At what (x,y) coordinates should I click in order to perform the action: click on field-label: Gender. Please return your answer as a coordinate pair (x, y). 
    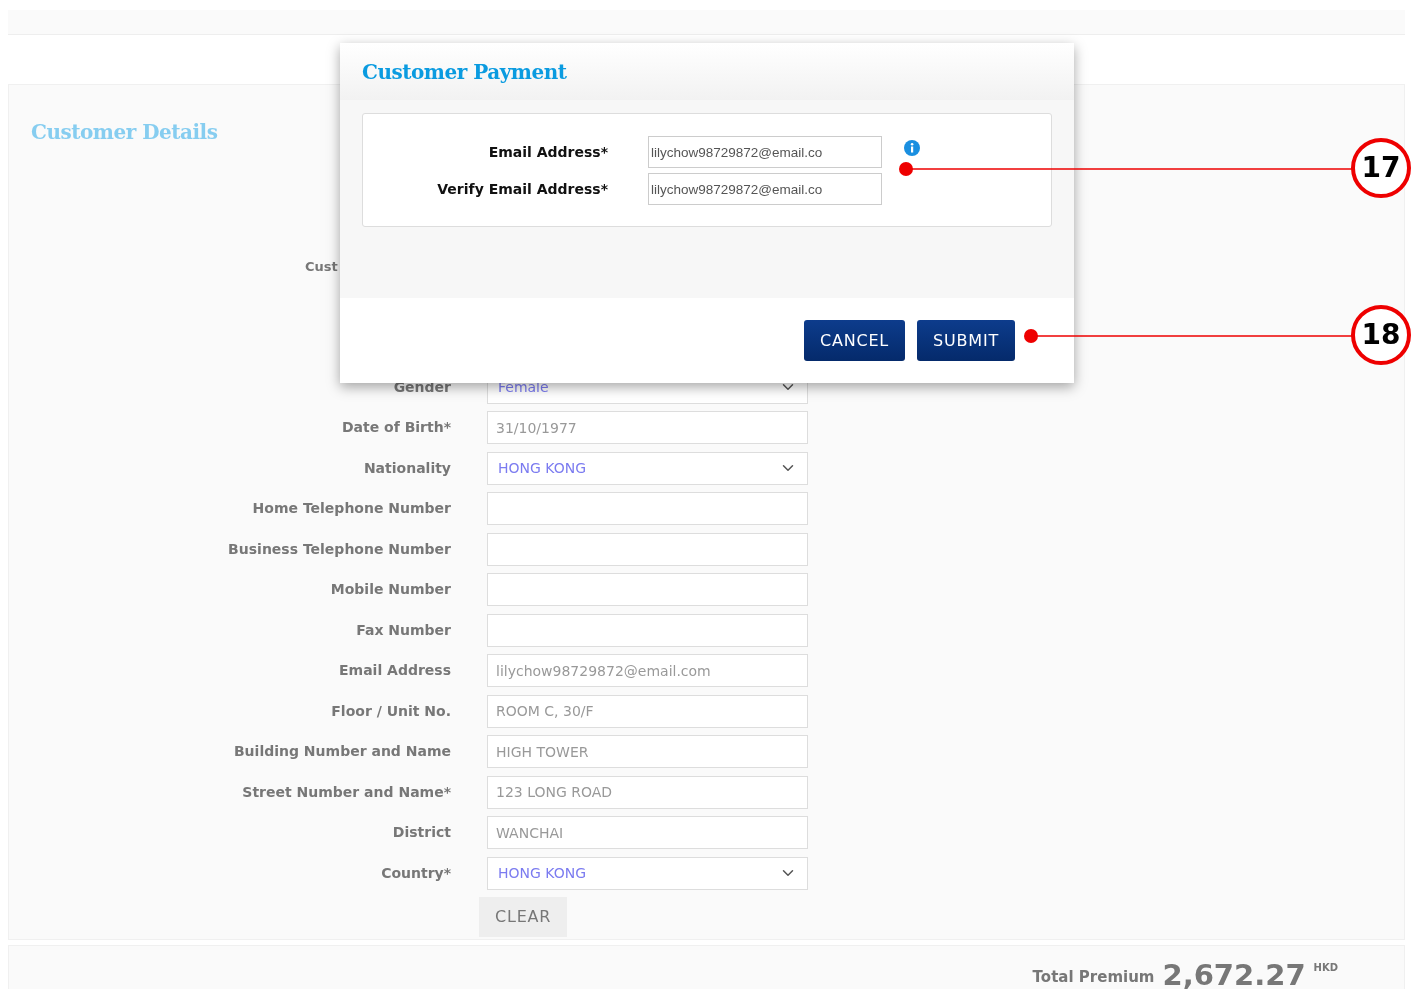
    Looking at the image, I should click on (422, 387).